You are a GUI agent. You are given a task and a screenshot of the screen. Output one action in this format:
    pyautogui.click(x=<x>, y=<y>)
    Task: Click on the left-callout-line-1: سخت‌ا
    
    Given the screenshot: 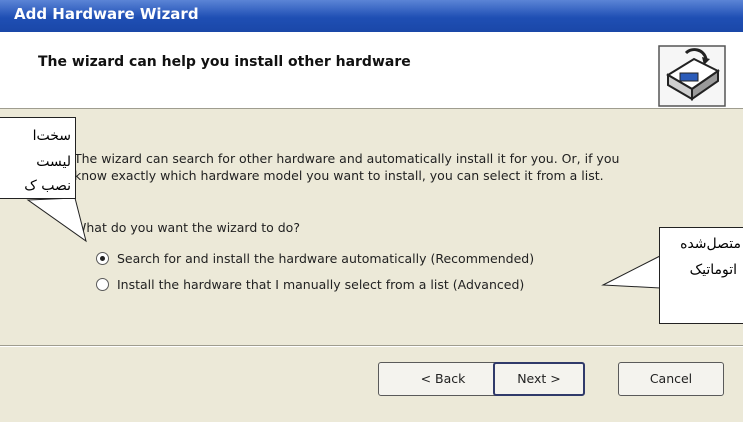 What is the action you would take?
    pyautogui.click(x=51, y=136)
    